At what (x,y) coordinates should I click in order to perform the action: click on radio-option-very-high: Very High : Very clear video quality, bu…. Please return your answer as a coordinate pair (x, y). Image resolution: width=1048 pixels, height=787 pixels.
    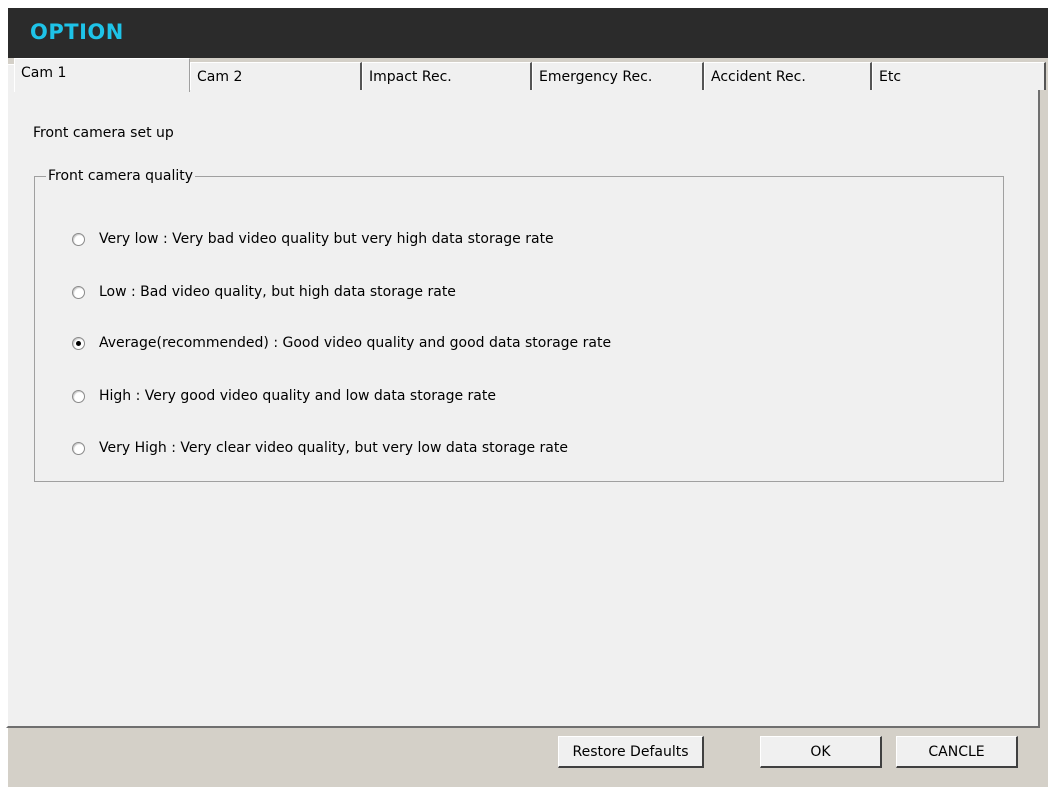
    Looking at the image, I should click on (320, 448).